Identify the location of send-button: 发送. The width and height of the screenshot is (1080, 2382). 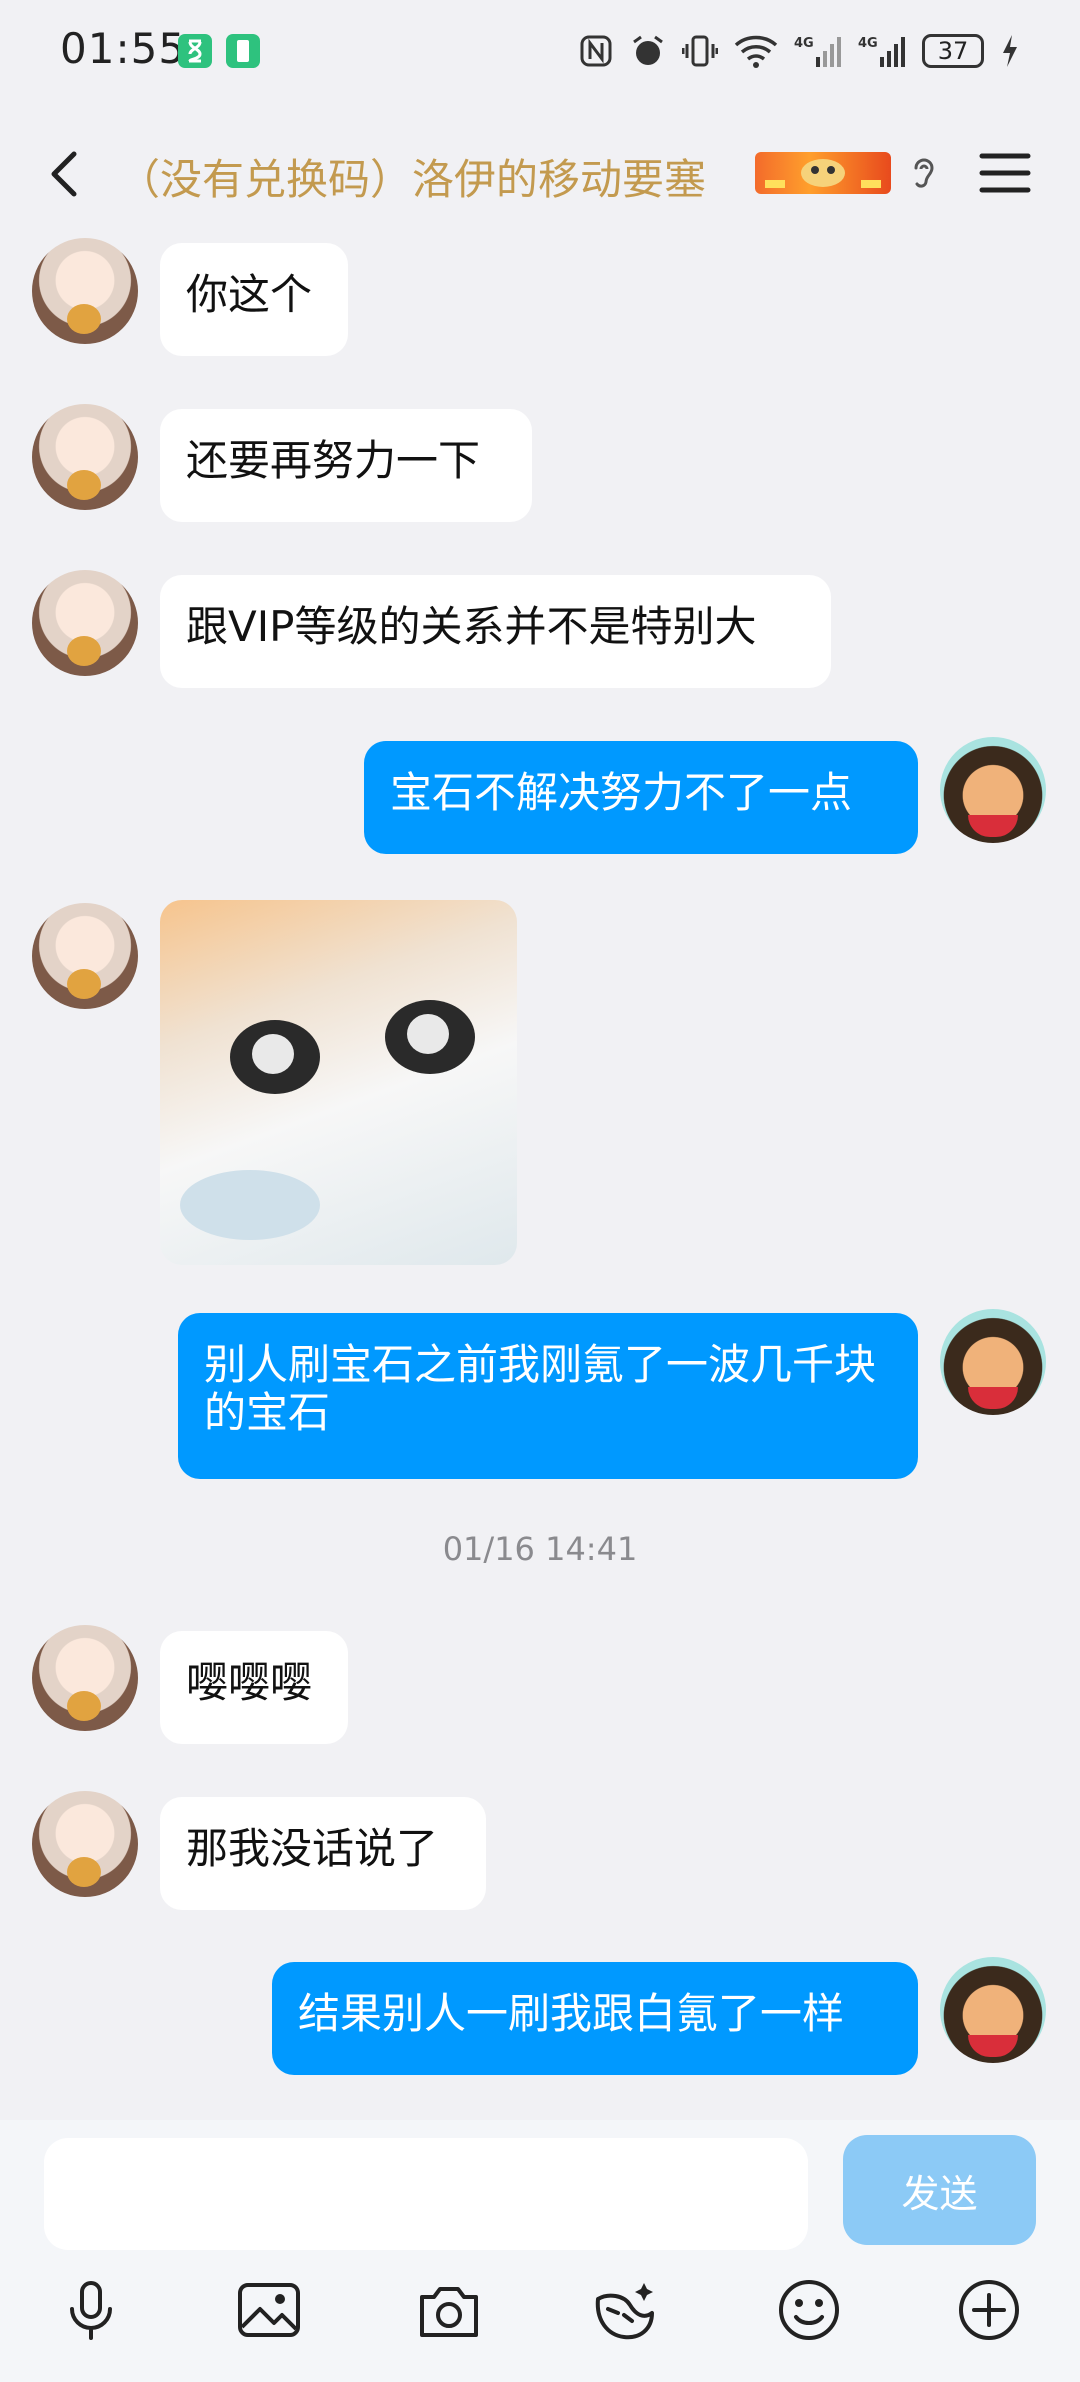
(939, 2190).